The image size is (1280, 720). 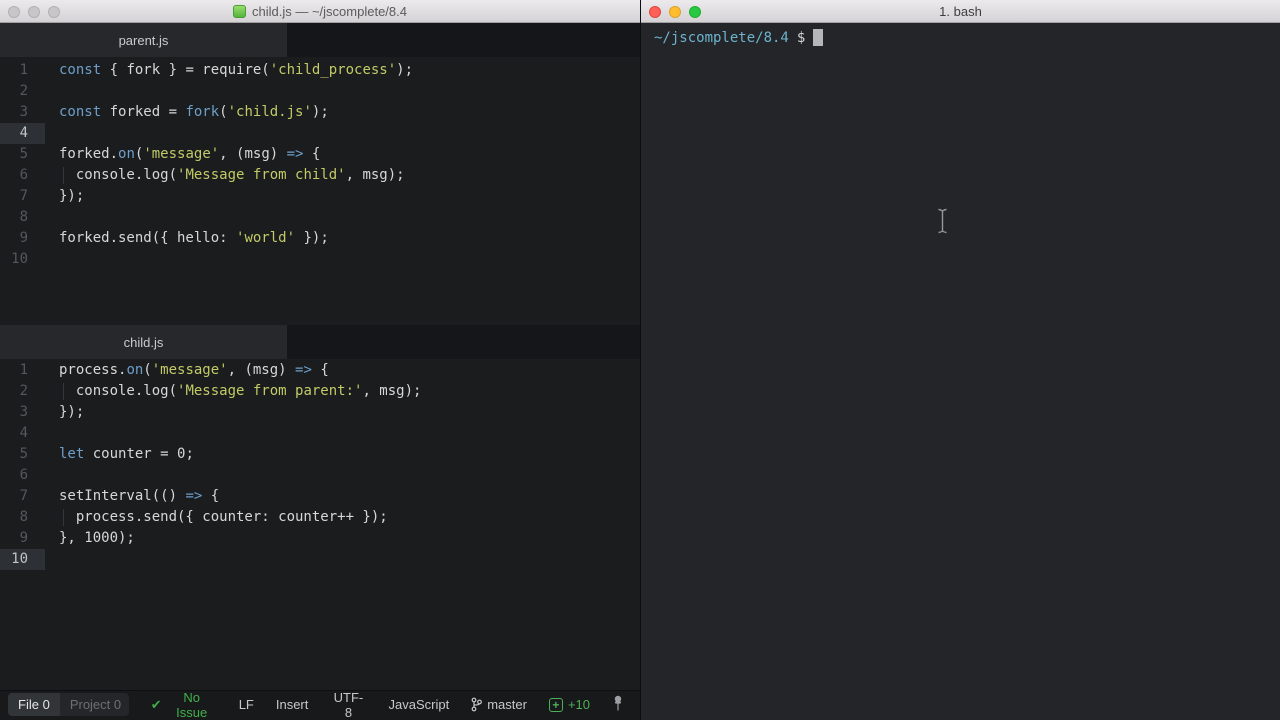 What do you see at coordinates (126, 154) in the screenshot?
I see `code-token: on` at bounding box center [126, 154].